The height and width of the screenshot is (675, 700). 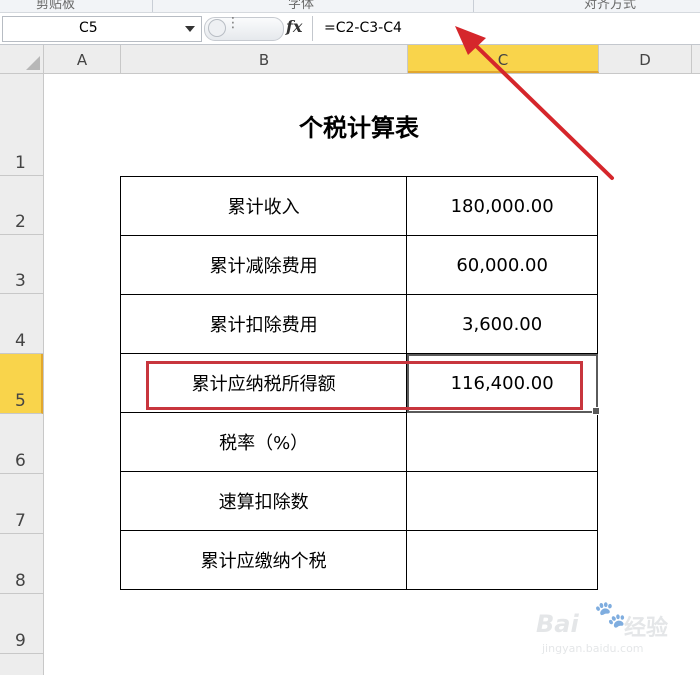 I want to click on arrow-shaft, so click(x=541, y=109).